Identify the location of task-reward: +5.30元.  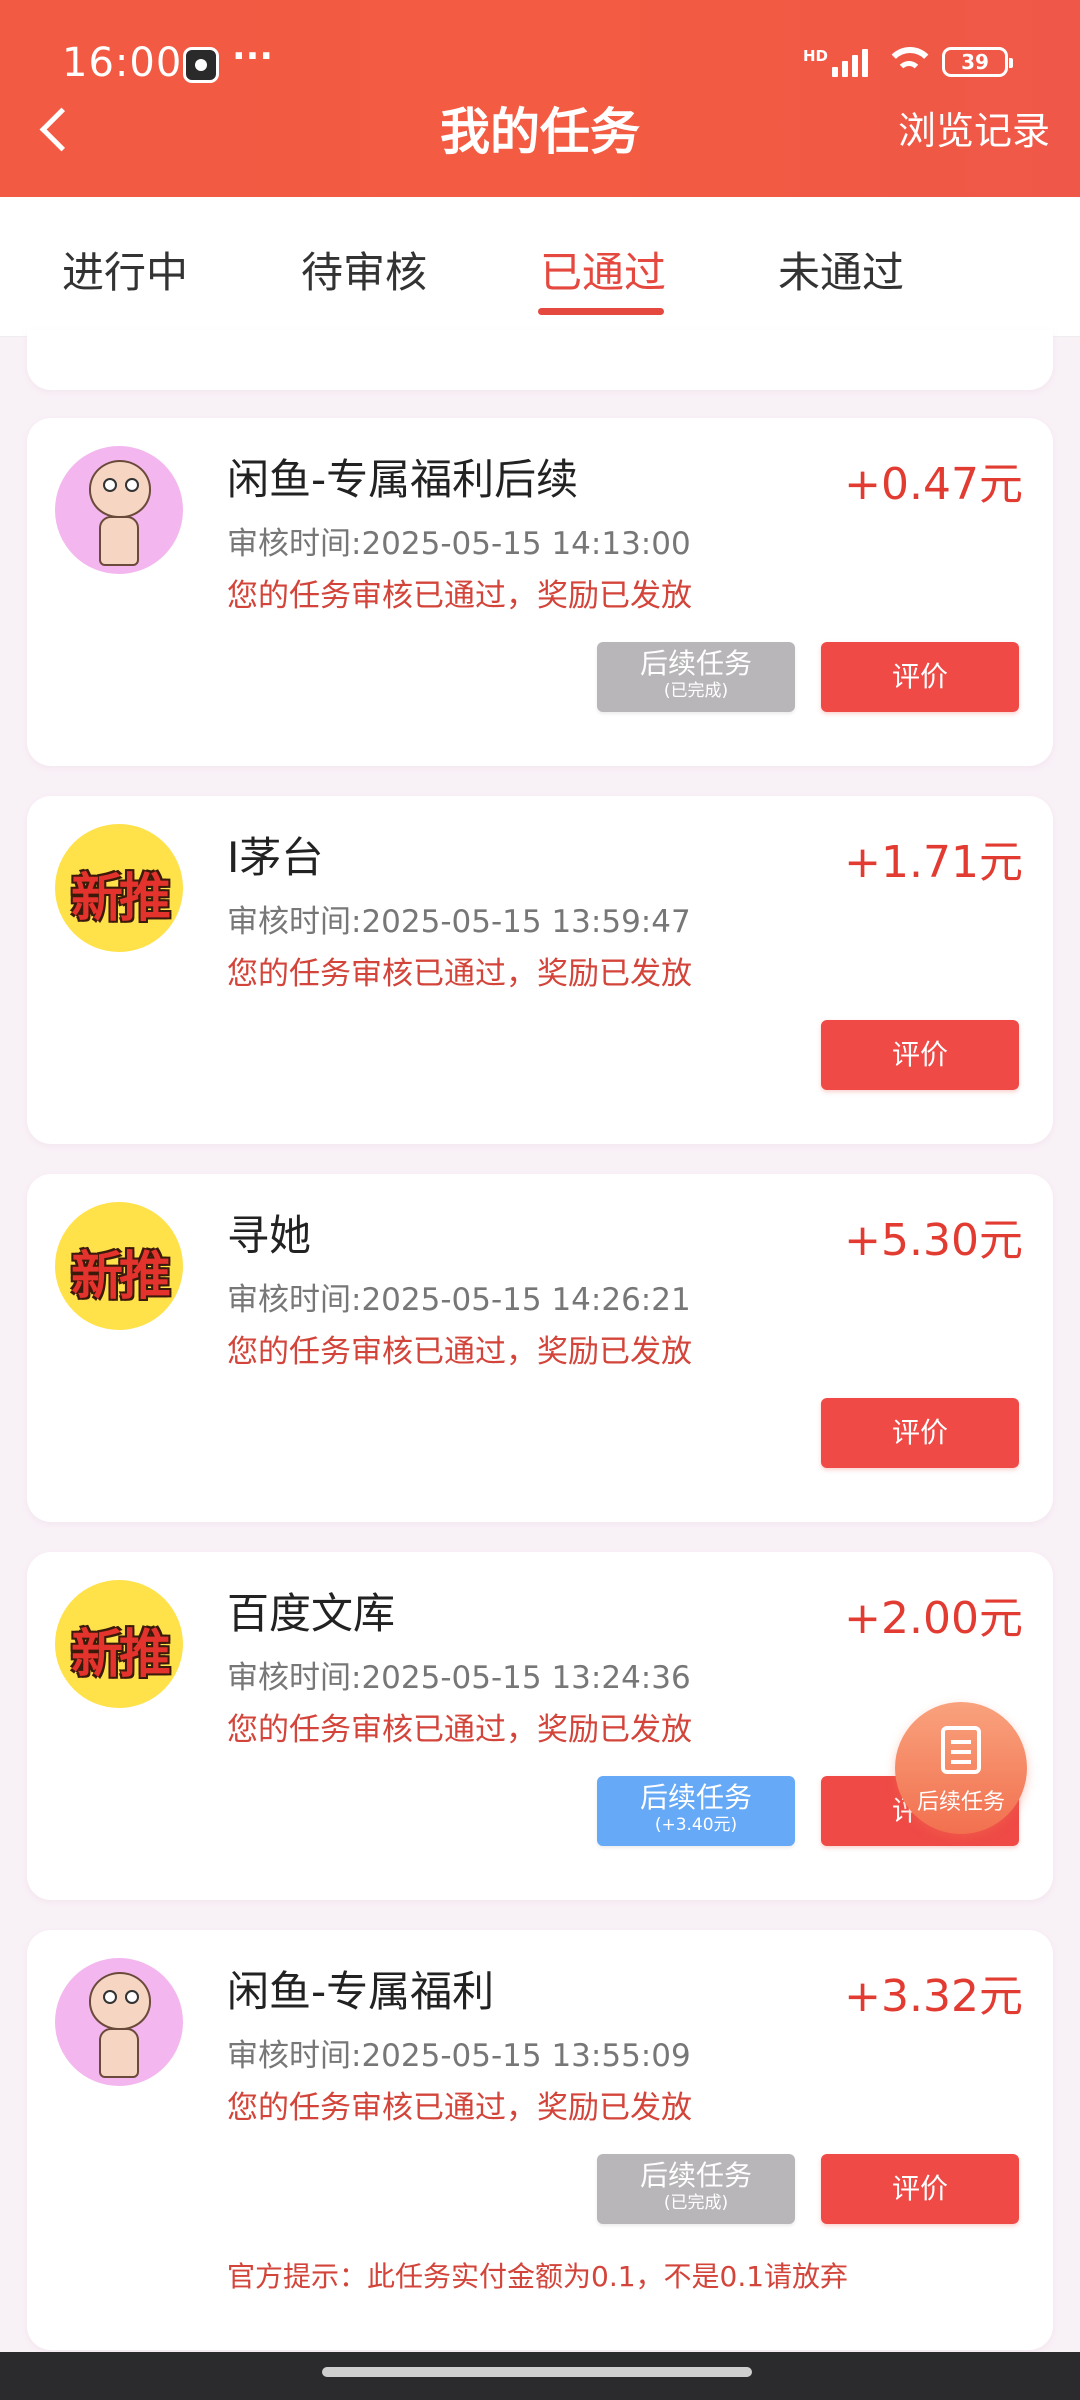
(933, 1240).